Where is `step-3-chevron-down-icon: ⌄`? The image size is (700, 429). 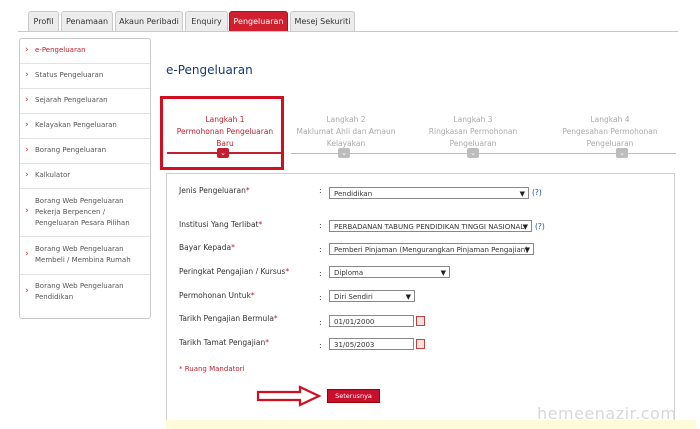 step-3-chevron-down-icon: ⌄ is located at coordinates (473, 153).